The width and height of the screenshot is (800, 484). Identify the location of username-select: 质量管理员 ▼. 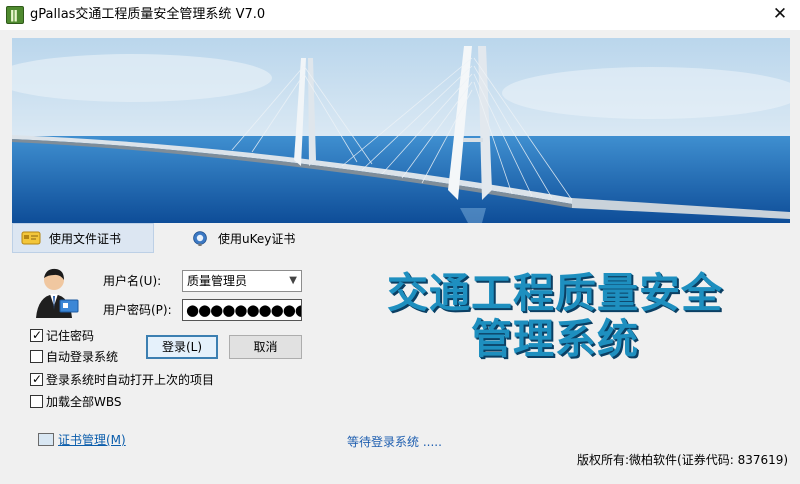
(242, 281).